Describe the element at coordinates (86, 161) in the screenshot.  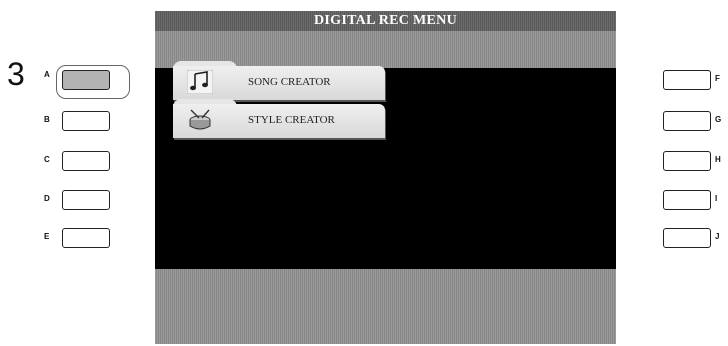
I see `panel-button-c` at that location.